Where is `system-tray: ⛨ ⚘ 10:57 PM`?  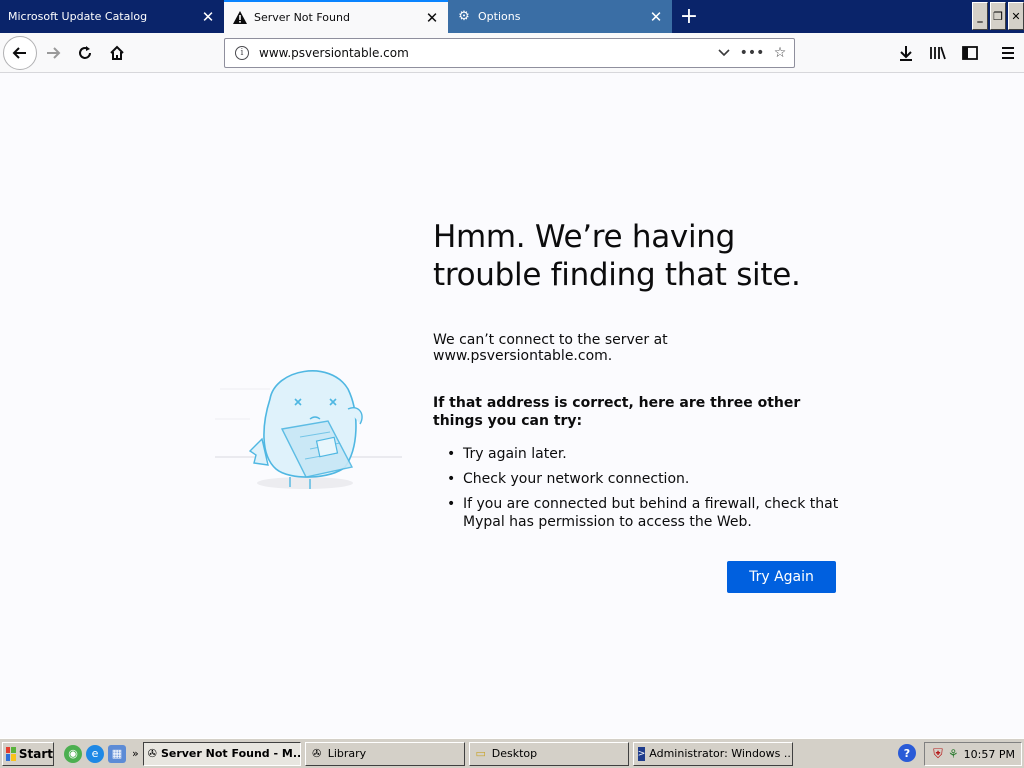 system-tray: ⛨ ⚘ 10:57 PM is located at coordinates (973, 754).